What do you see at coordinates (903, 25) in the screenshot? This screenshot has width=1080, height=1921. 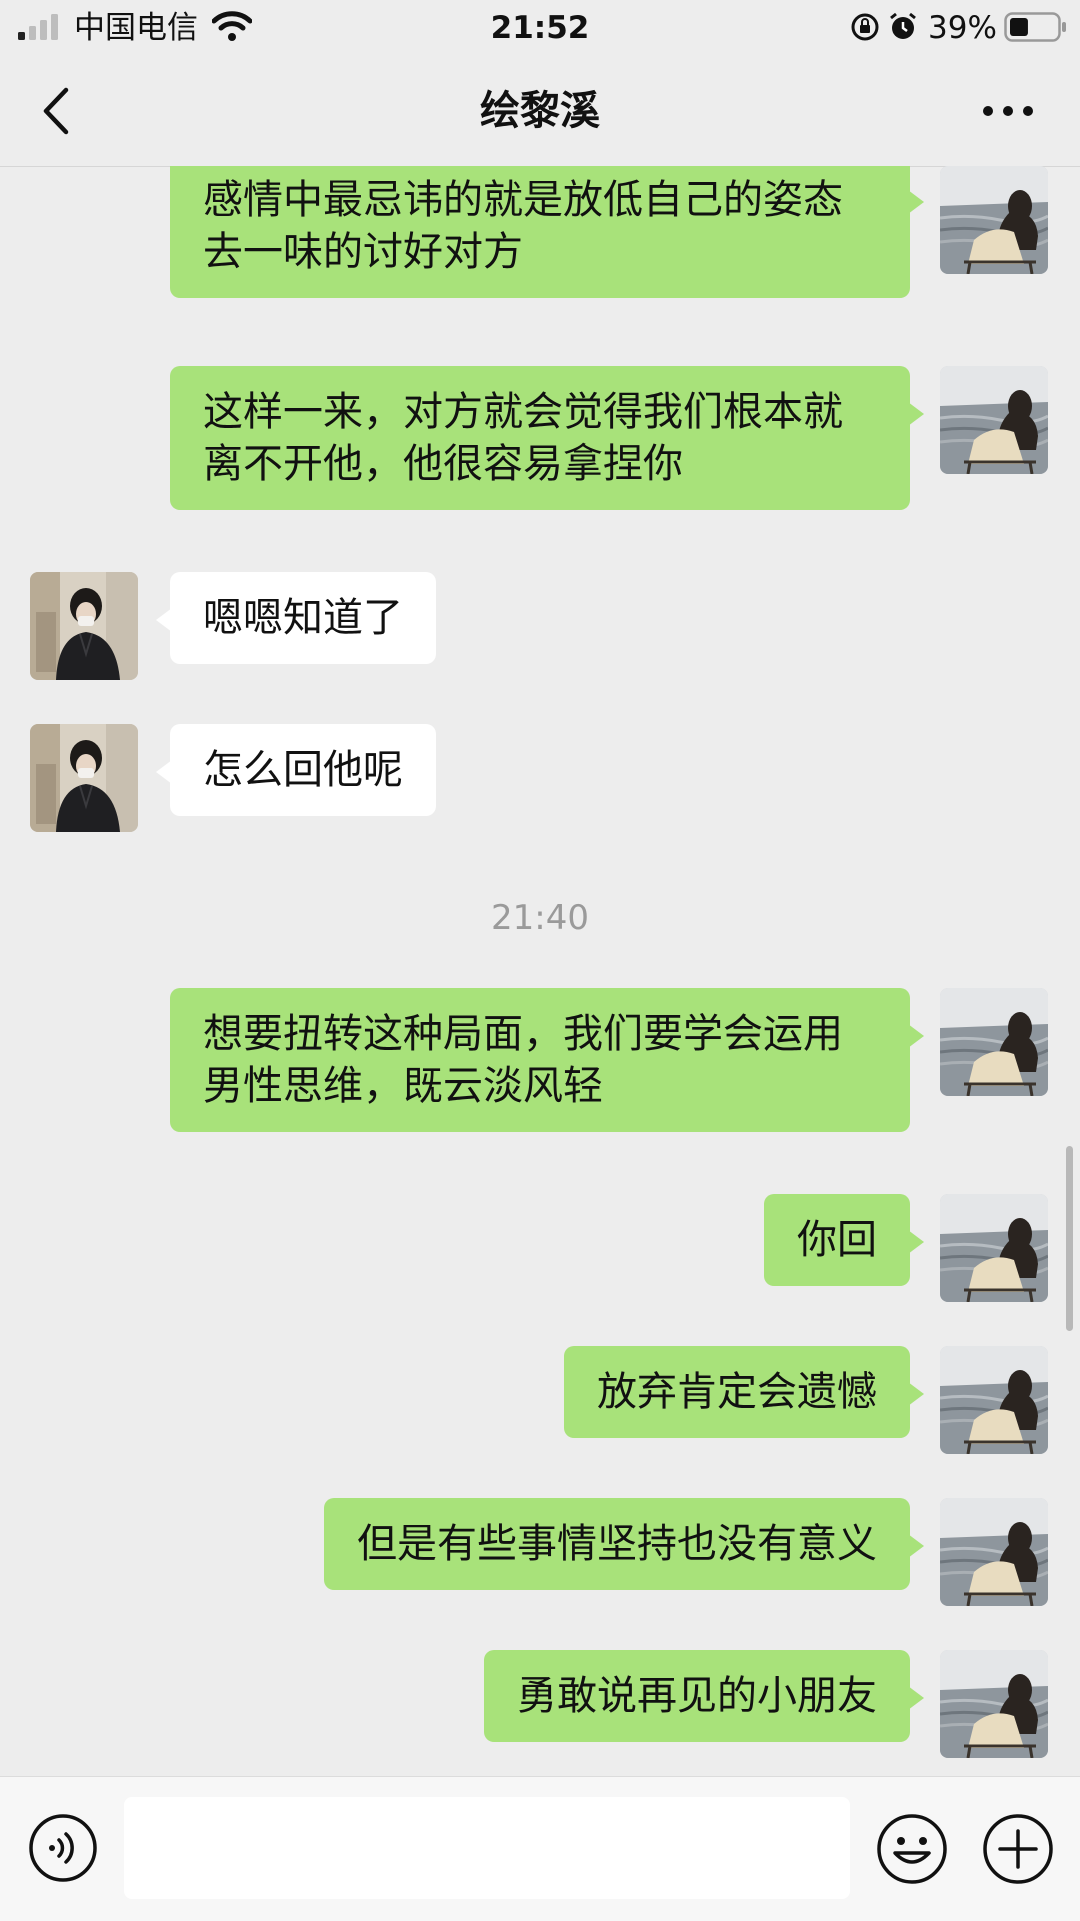 I see `alarm-icon` at bounding box center [903, 25].